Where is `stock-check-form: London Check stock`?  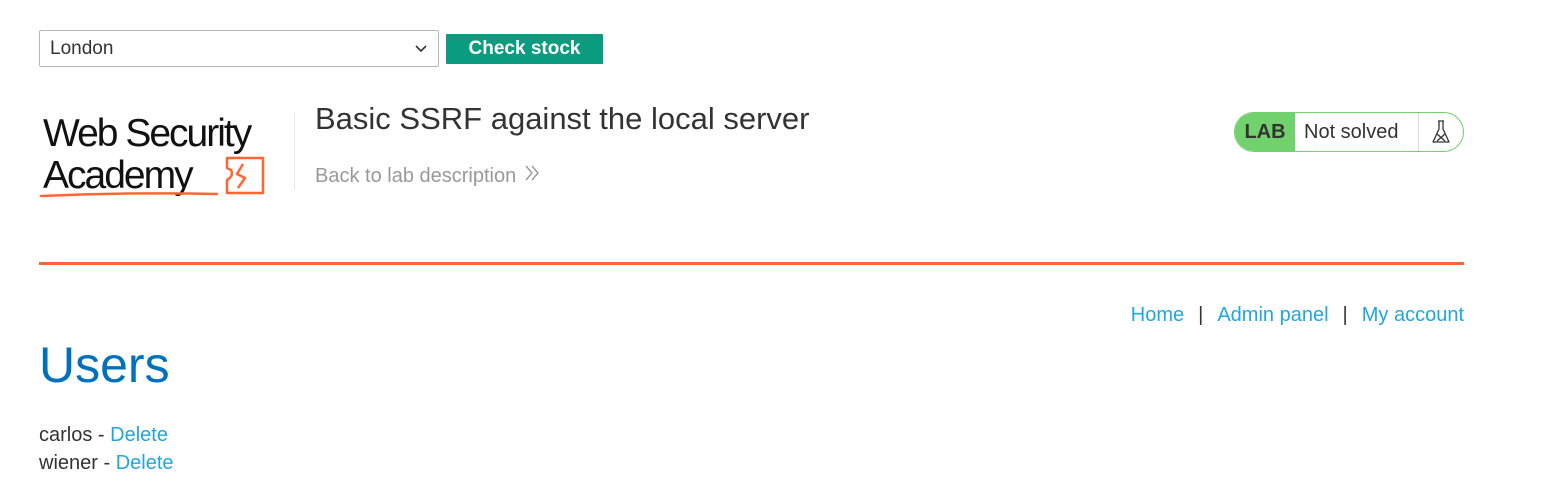 stock-check-form: London Check stock is located at coordinates (321, 48).